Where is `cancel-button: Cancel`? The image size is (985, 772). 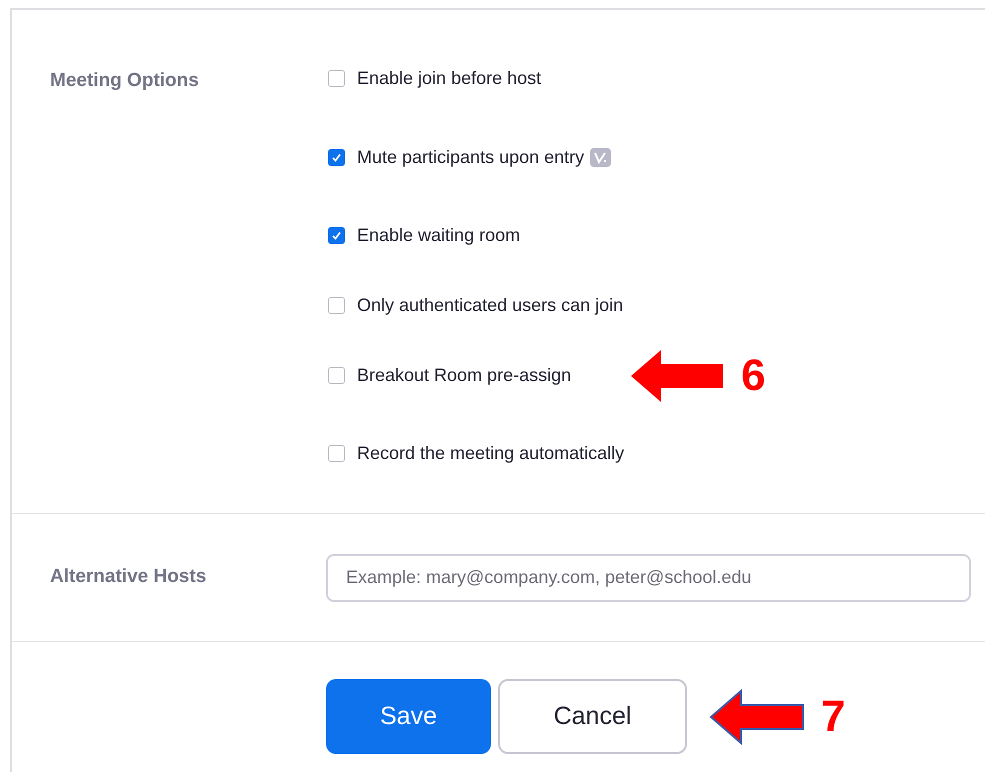
cancel-button: Cancel is located at coordinates (592, 716).